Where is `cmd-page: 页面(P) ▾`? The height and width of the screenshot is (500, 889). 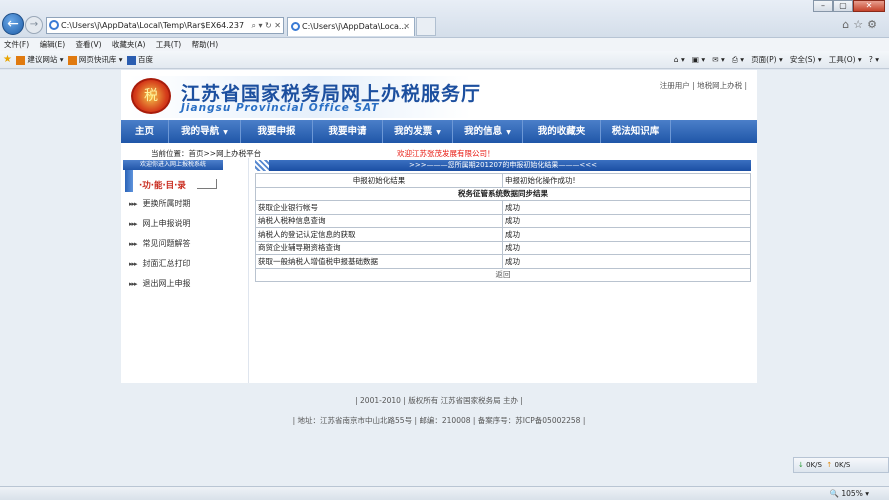
cmd-page: 页面(P) ▾ is located at coordinates (767, 59).